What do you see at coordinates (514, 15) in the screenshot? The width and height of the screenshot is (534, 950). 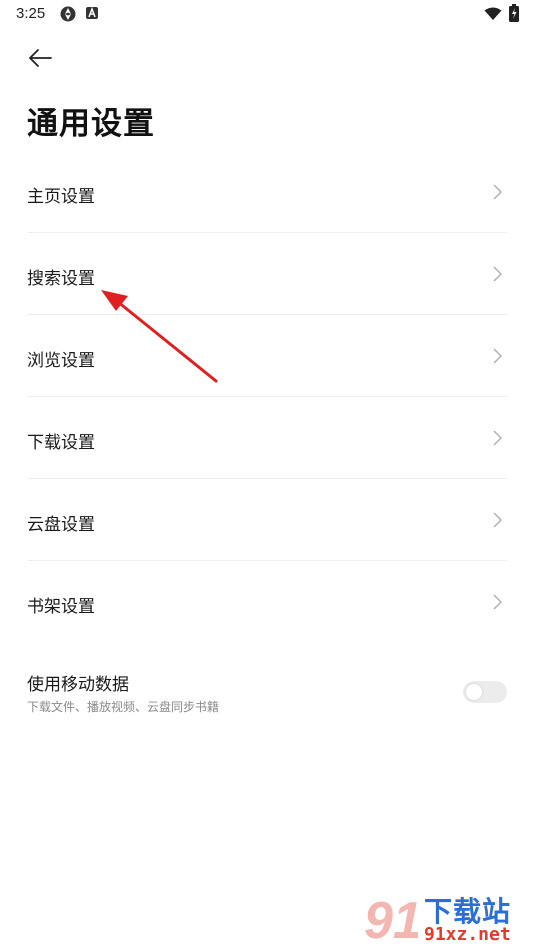 I see `battery-charging-icon` at bounding box center [514, 15].